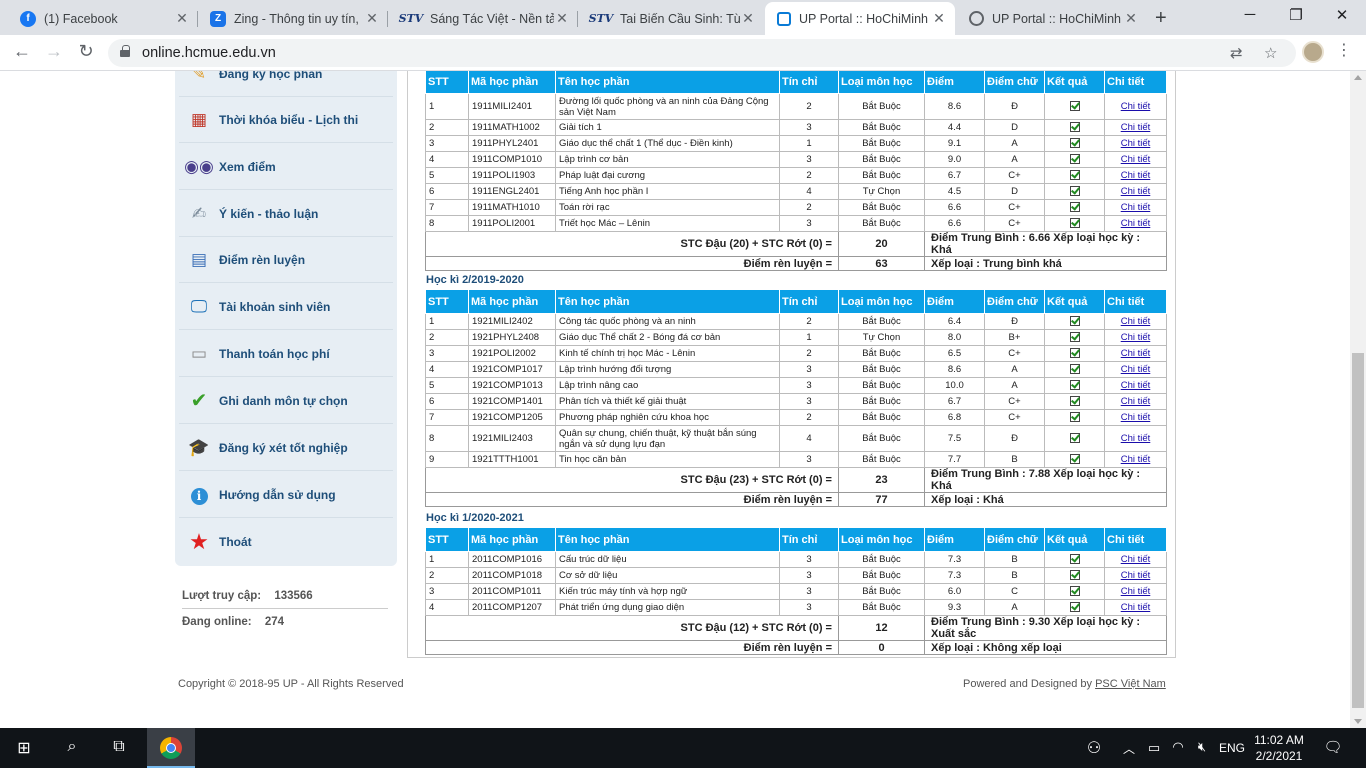  I want to click on browser-tab: STV Sáng Tác Việt - Nền tản ✕, so click(483, 18).